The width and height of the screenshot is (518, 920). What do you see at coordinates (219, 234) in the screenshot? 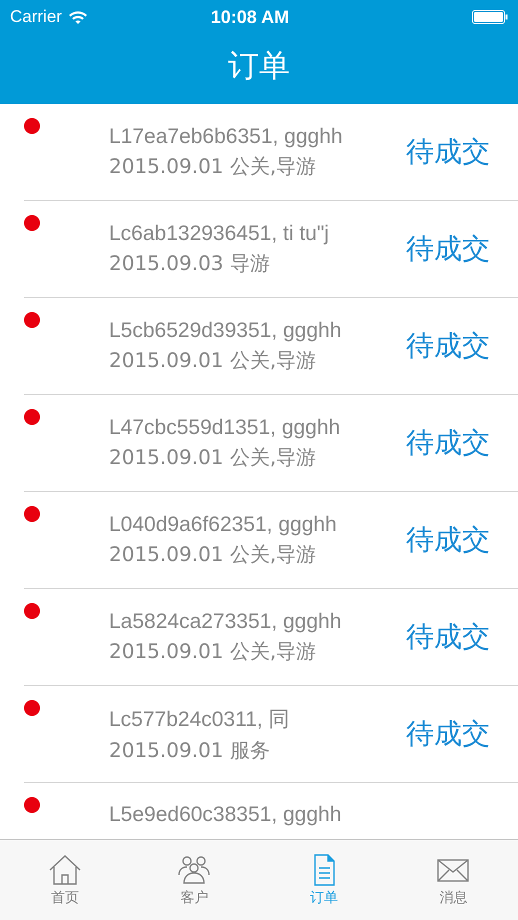
I see `order-title: Lc6ab132936451, ti tu"j` at bounding box center [219, 234].